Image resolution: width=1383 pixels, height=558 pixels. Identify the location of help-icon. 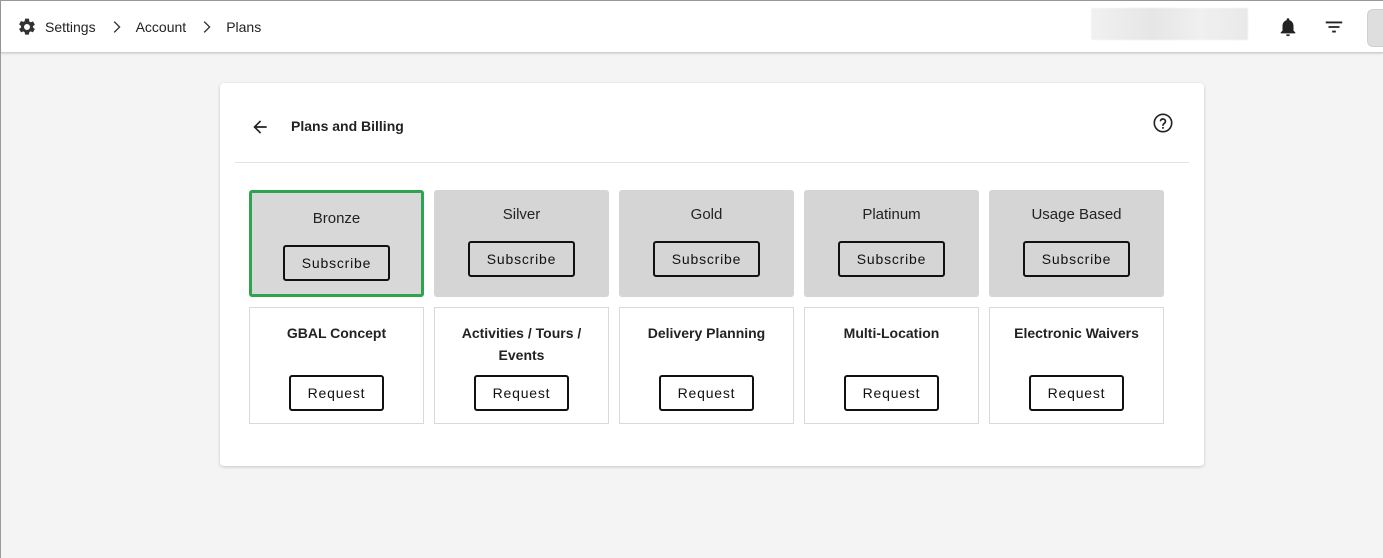
(1163, 123).